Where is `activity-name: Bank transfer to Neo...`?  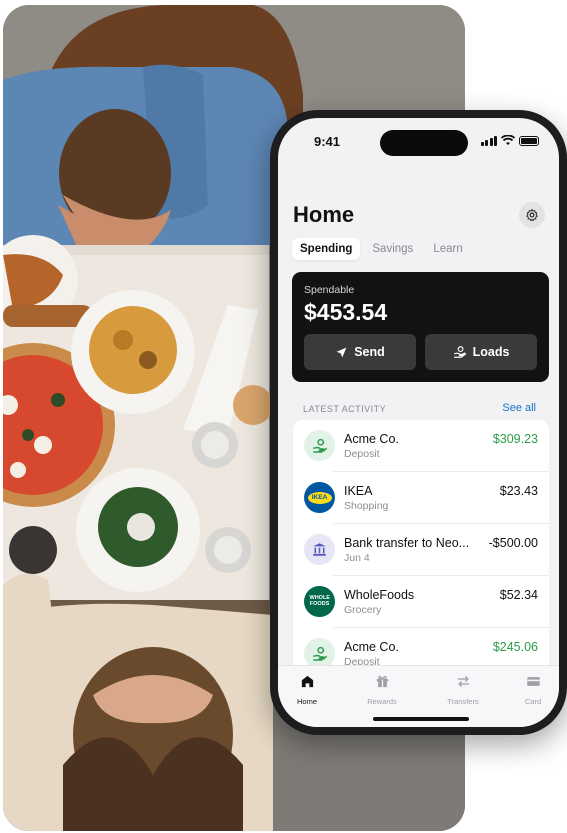
activity-name: Bank transfer to Neo... is located at coordinates (407, 543).